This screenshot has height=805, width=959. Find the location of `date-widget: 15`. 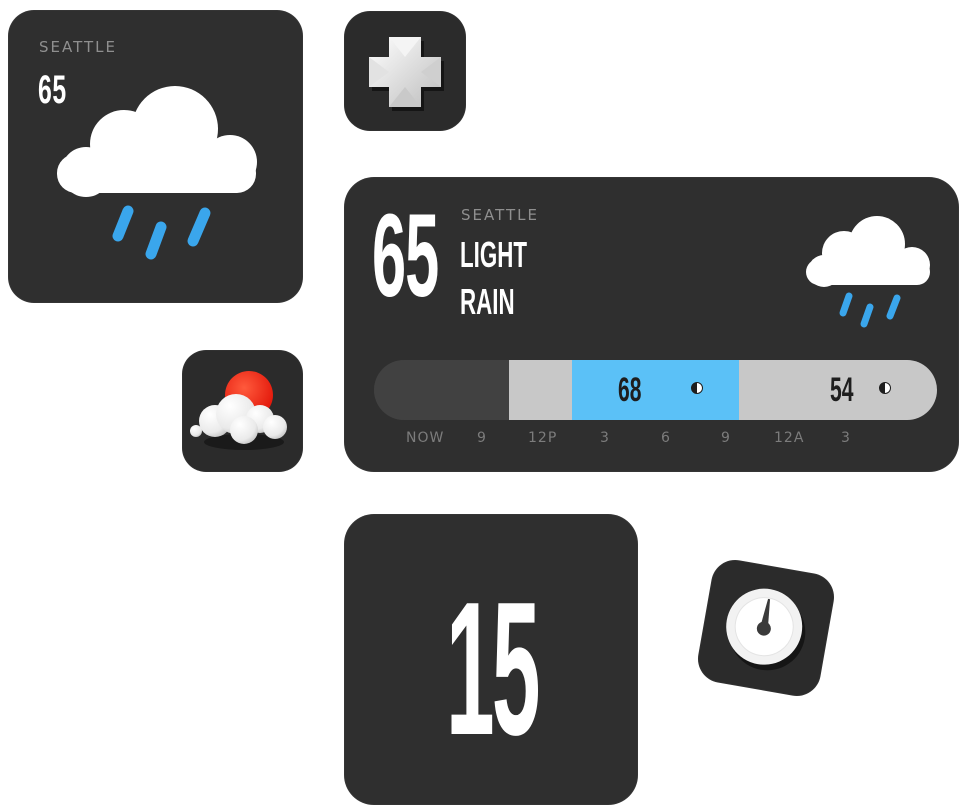

date-widget: 15 is located at coordinates (491, 659).